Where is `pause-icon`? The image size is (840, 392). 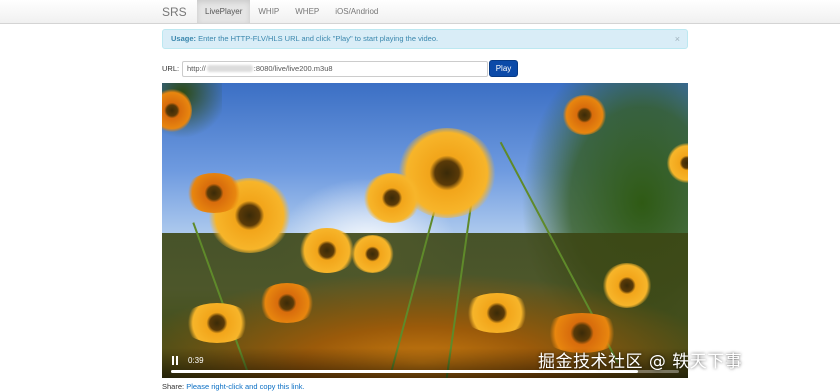 pause-icon is located at coordinates (175, 360).